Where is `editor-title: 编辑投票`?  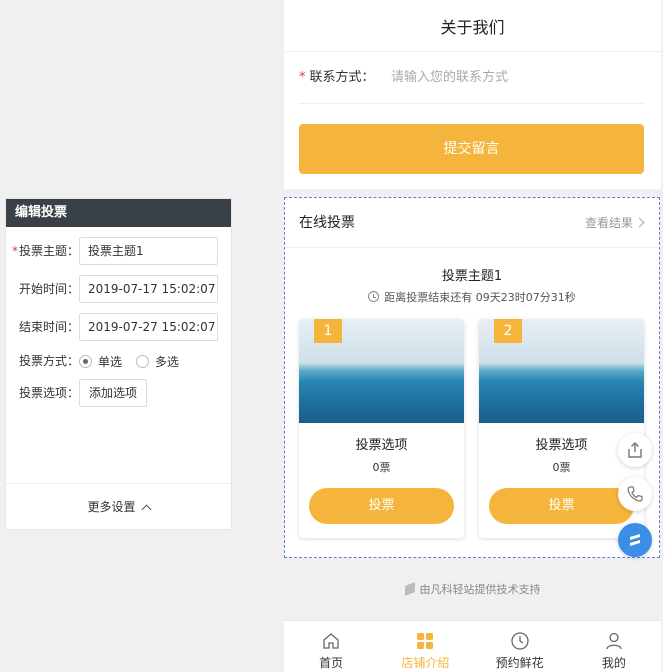
editor-title: 编辑投票 is located at coordinates (118, 213).